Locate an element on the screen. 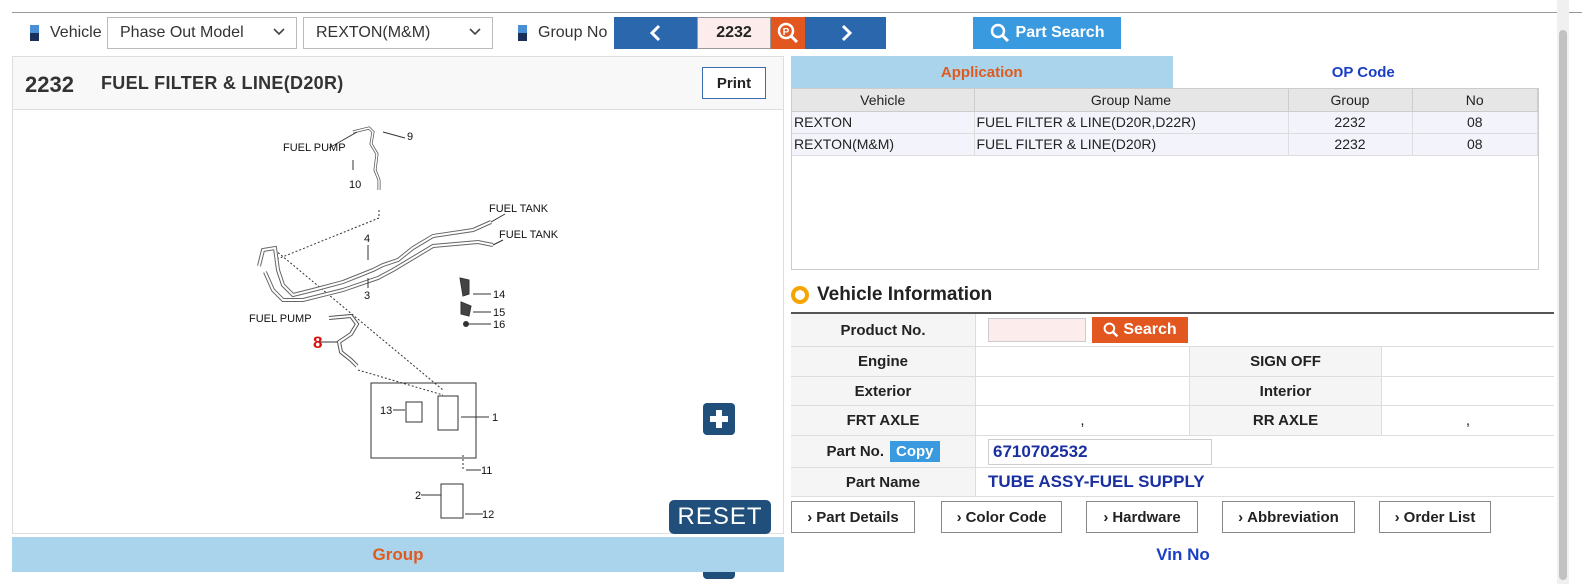 This screenshot has width=1595, height=584. group-no-label-text: Group No is located at coordinates (573, 32).